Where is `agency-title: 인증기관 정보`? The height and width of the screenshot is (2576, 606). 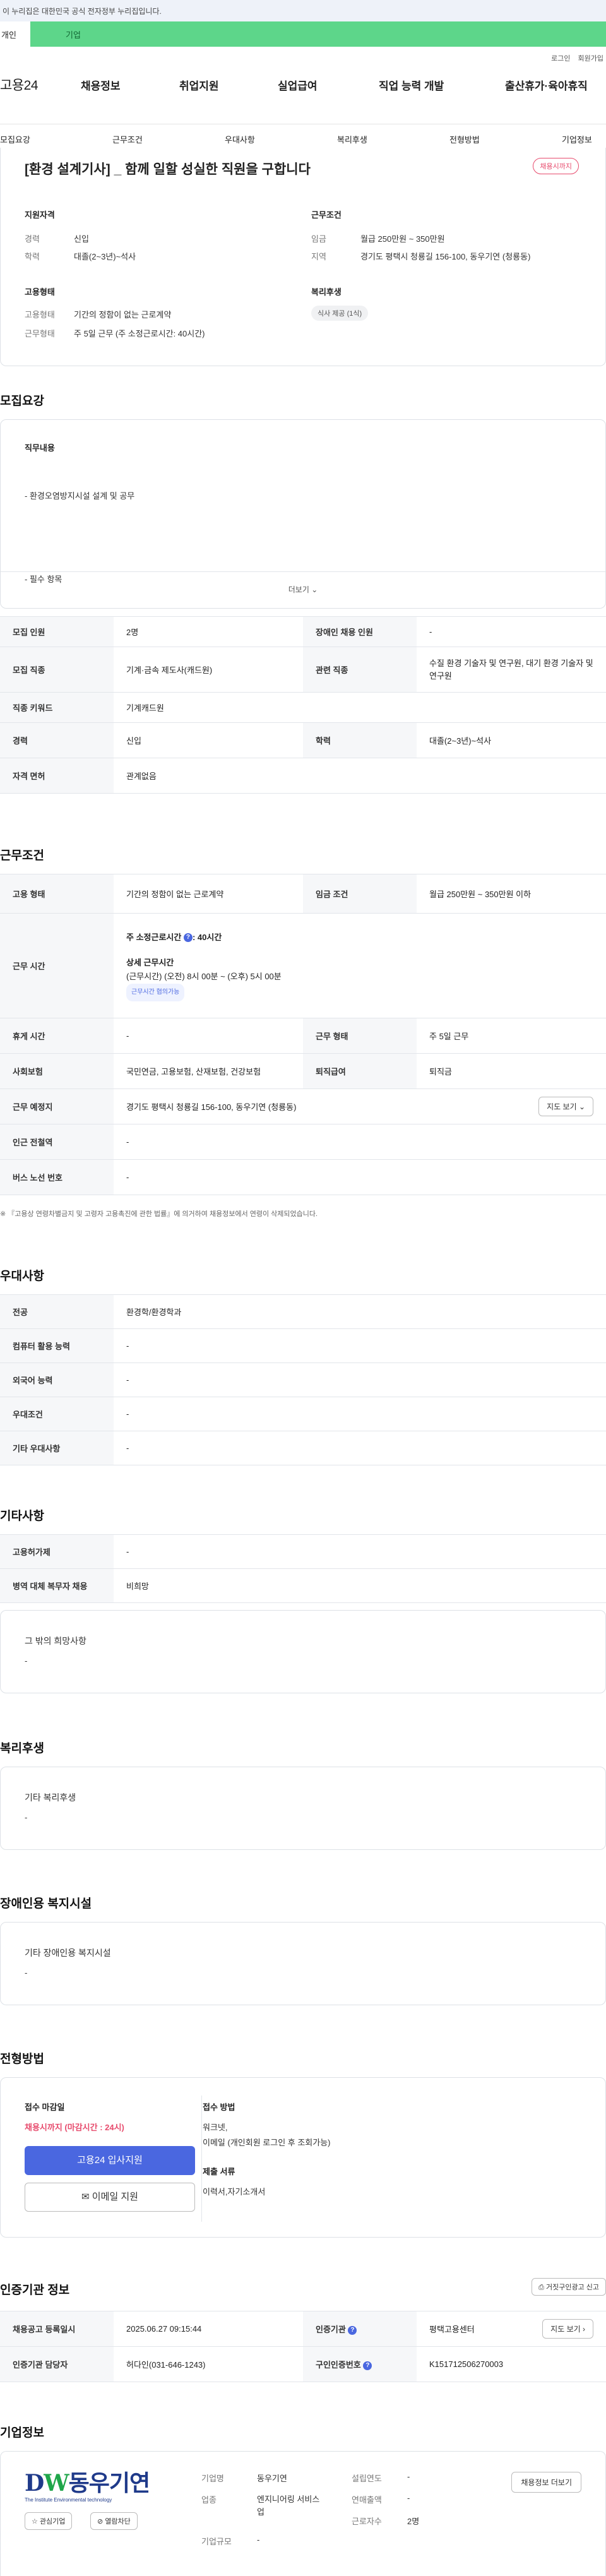 agency-title: 인증기관 정보 is located at coordinates (35, 2290).